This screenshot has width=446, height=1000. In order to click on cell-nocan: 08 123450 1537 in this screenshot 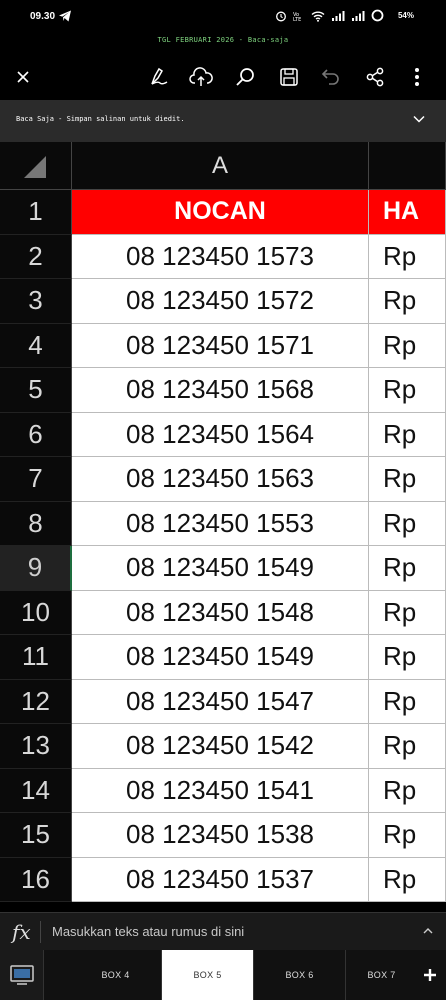, I will do `click(220, 879)`.